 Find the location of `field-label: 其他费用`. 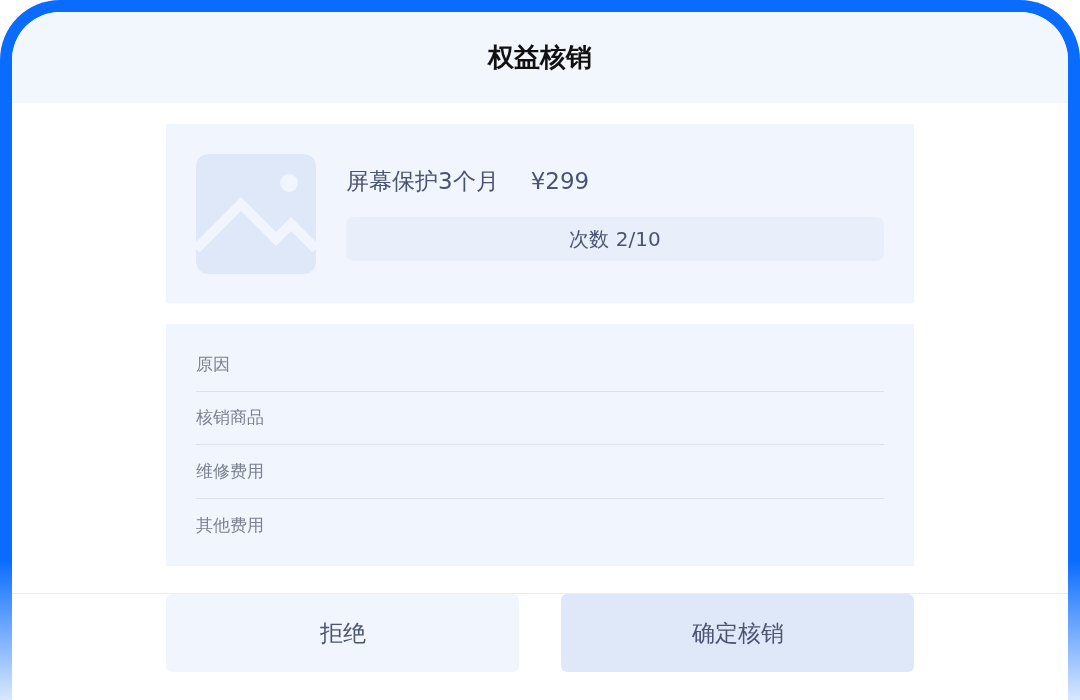

field-label: 其他费用 is located at coordinates (230, 525).